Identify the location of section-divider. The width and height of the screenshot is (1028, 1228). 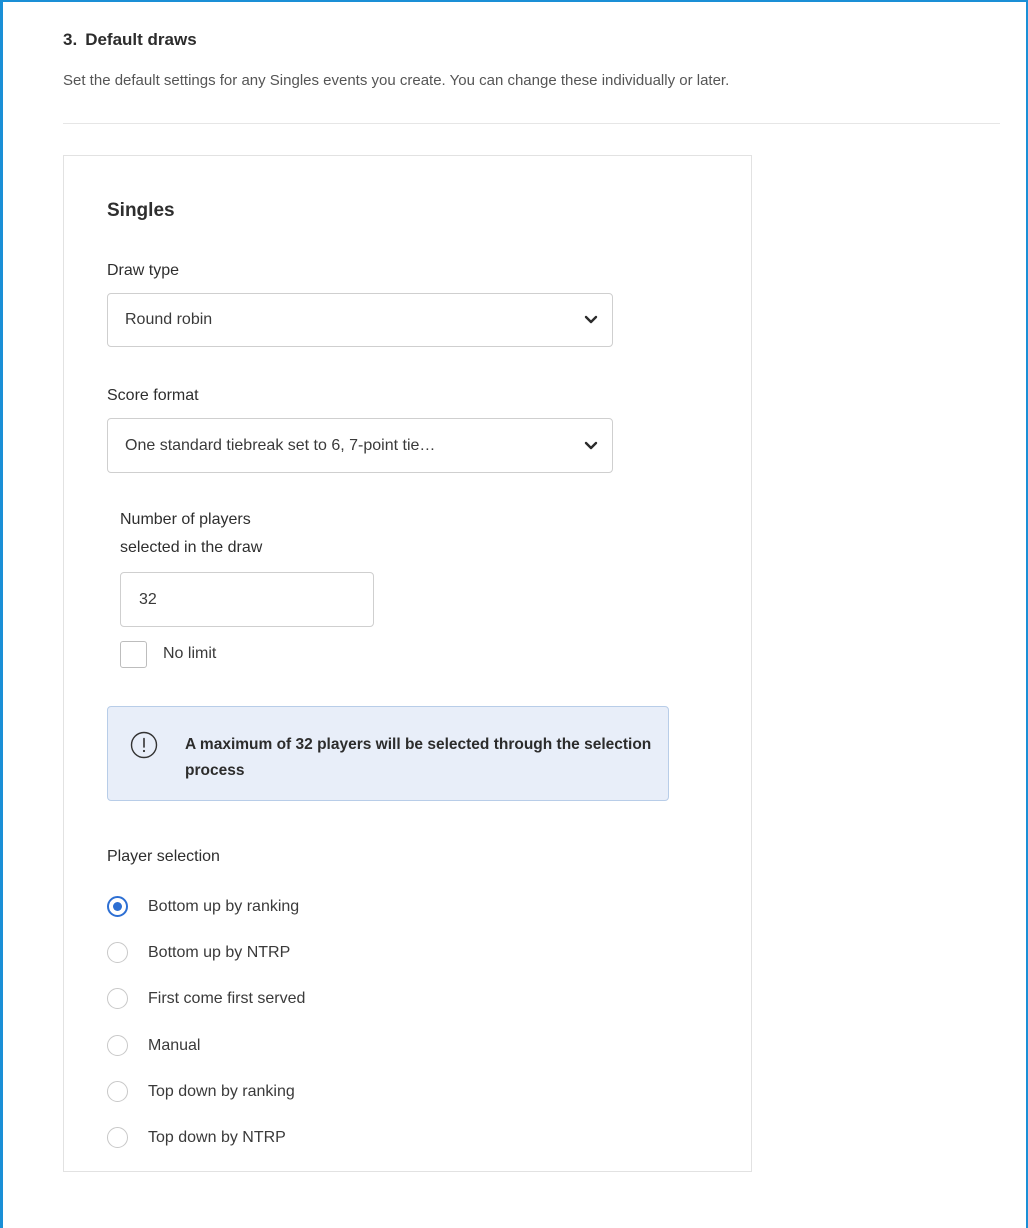
(531, 123).